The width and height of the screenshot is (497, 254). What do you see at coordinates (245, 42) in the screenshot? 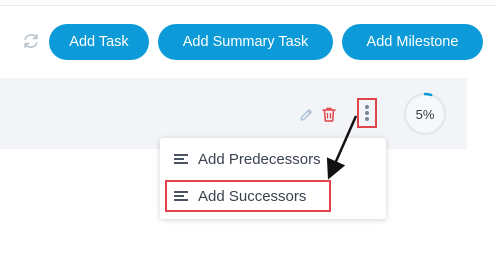
I see `add-summary-task-button: Add Summary Task` at bounding box center [245, 42].